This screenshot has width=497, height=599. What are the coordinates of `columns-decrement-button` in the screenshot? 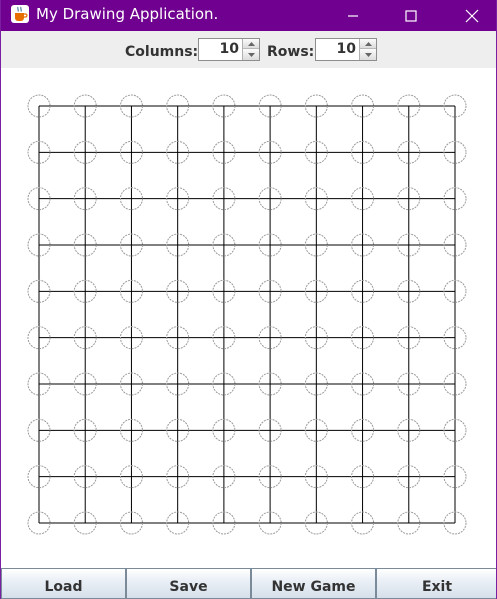 It's located at (250, 54).